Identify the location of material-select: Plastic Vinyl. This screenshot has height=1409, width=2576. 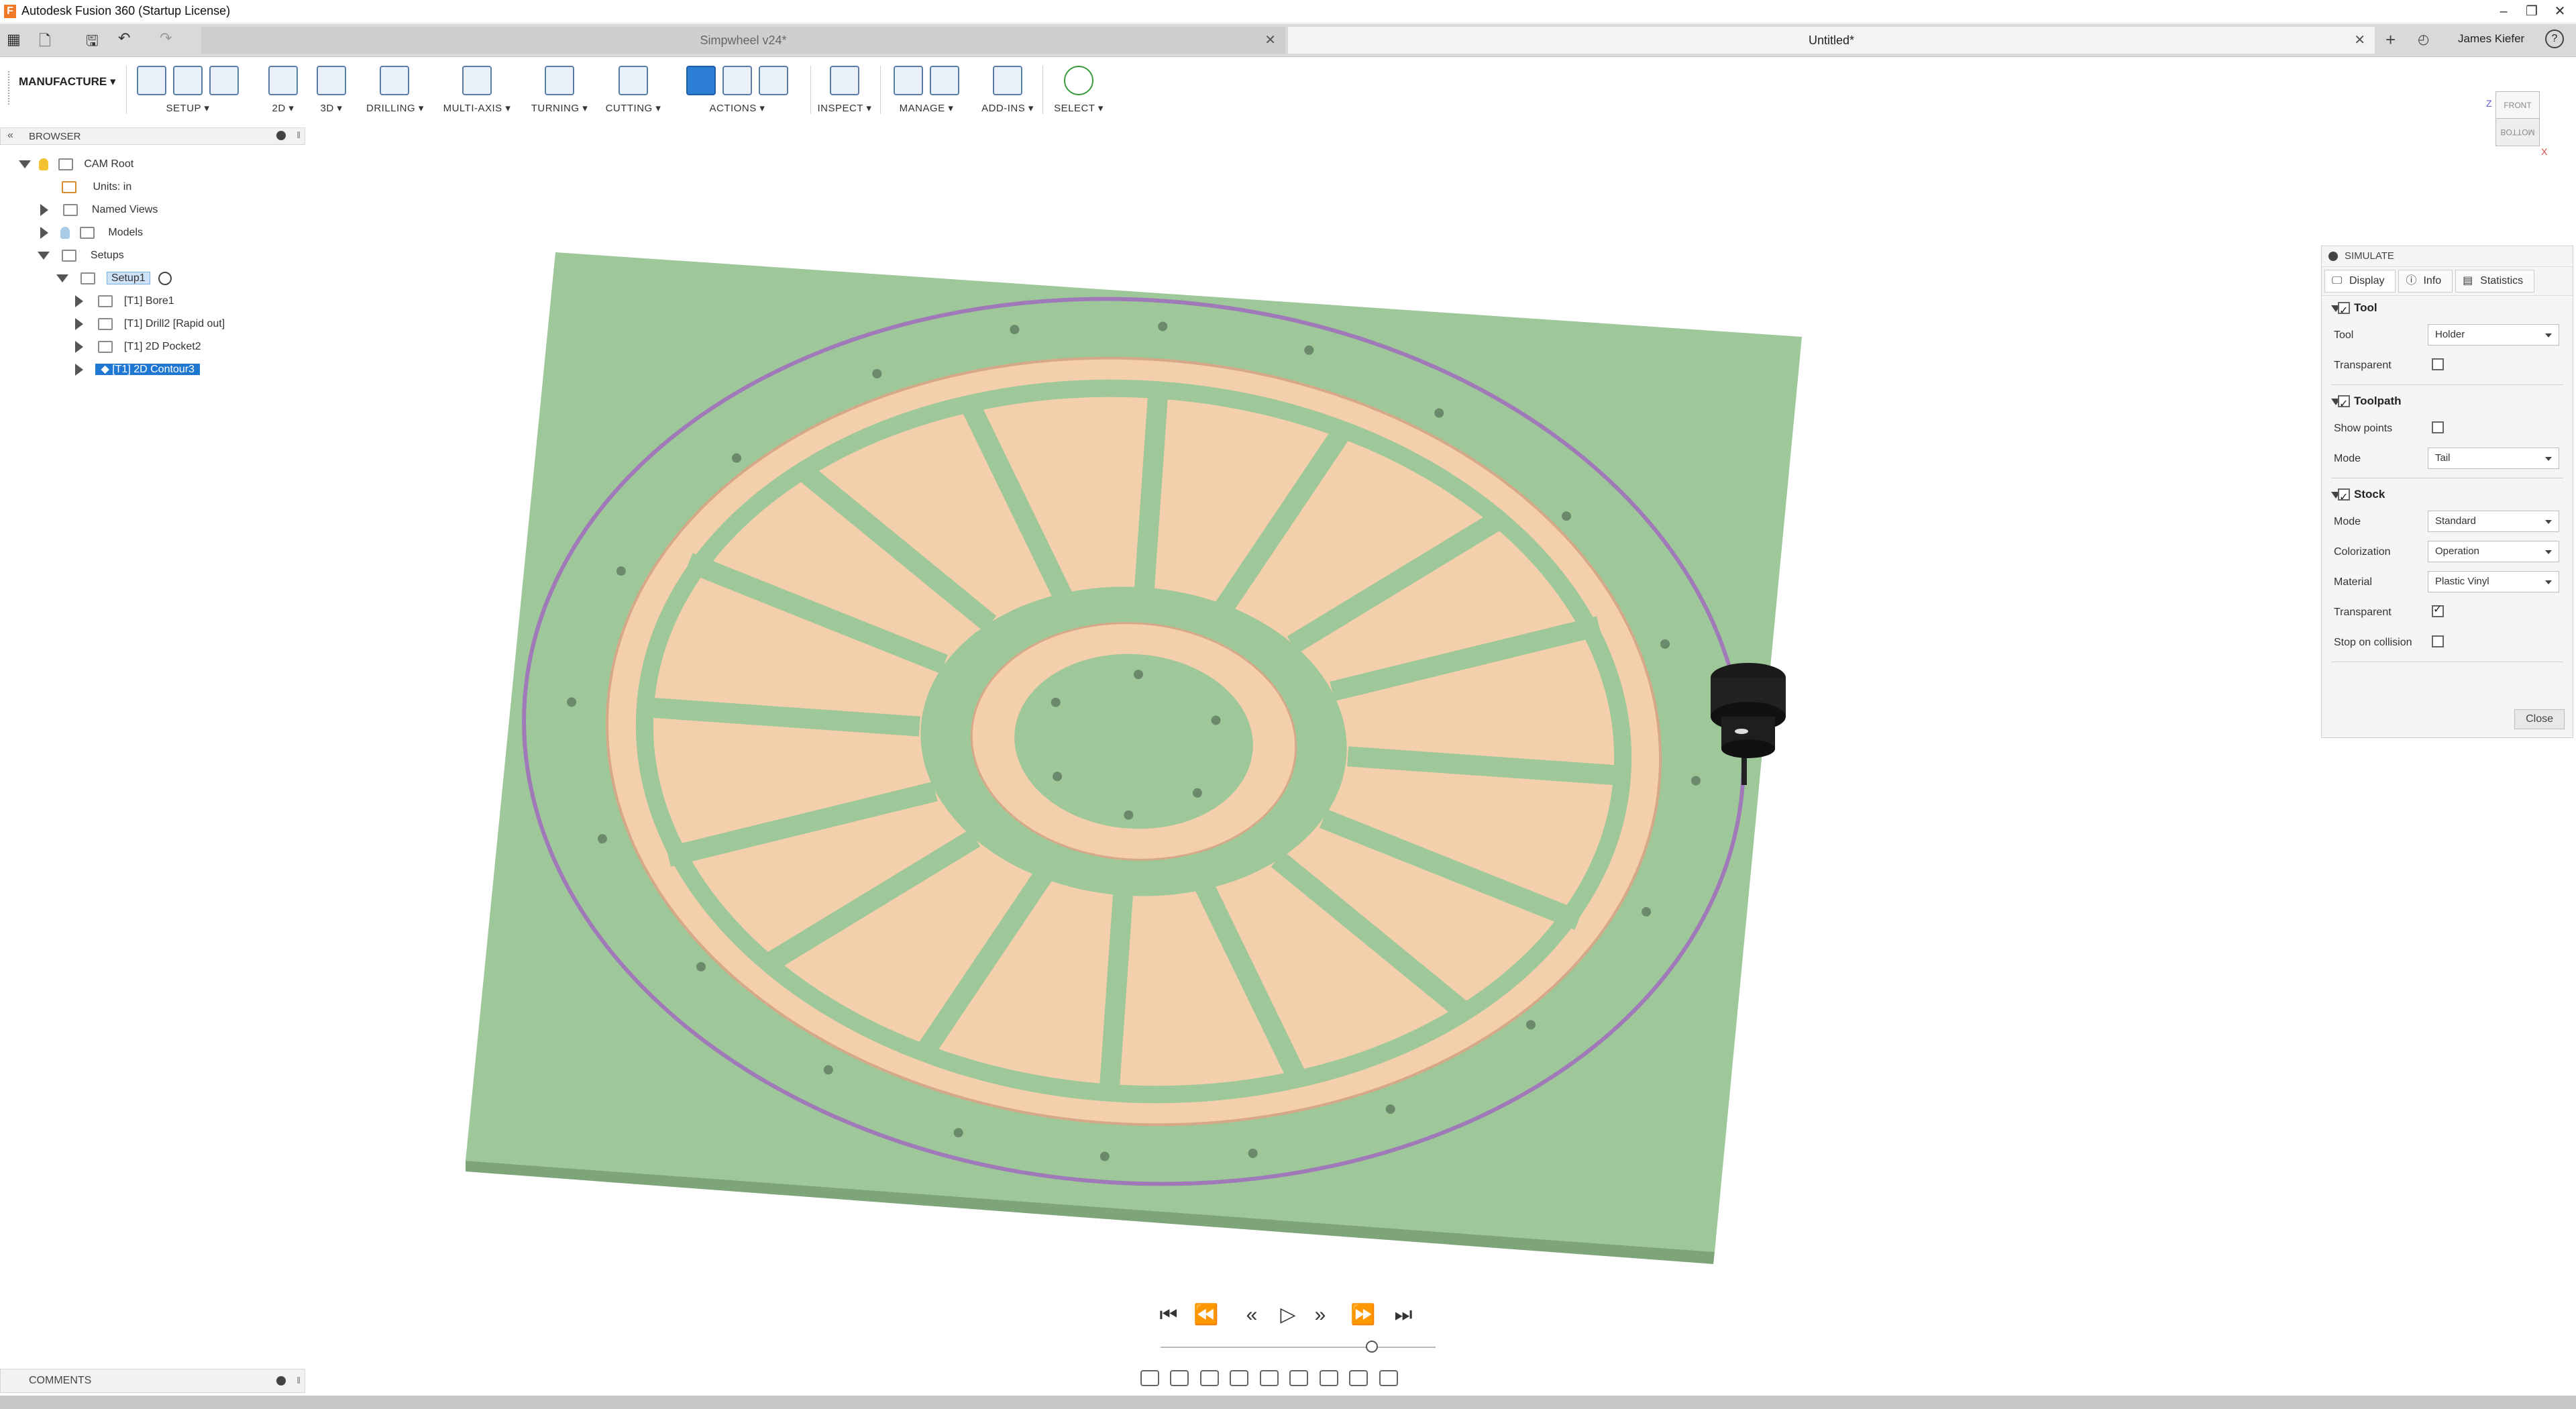
(2493, 581).